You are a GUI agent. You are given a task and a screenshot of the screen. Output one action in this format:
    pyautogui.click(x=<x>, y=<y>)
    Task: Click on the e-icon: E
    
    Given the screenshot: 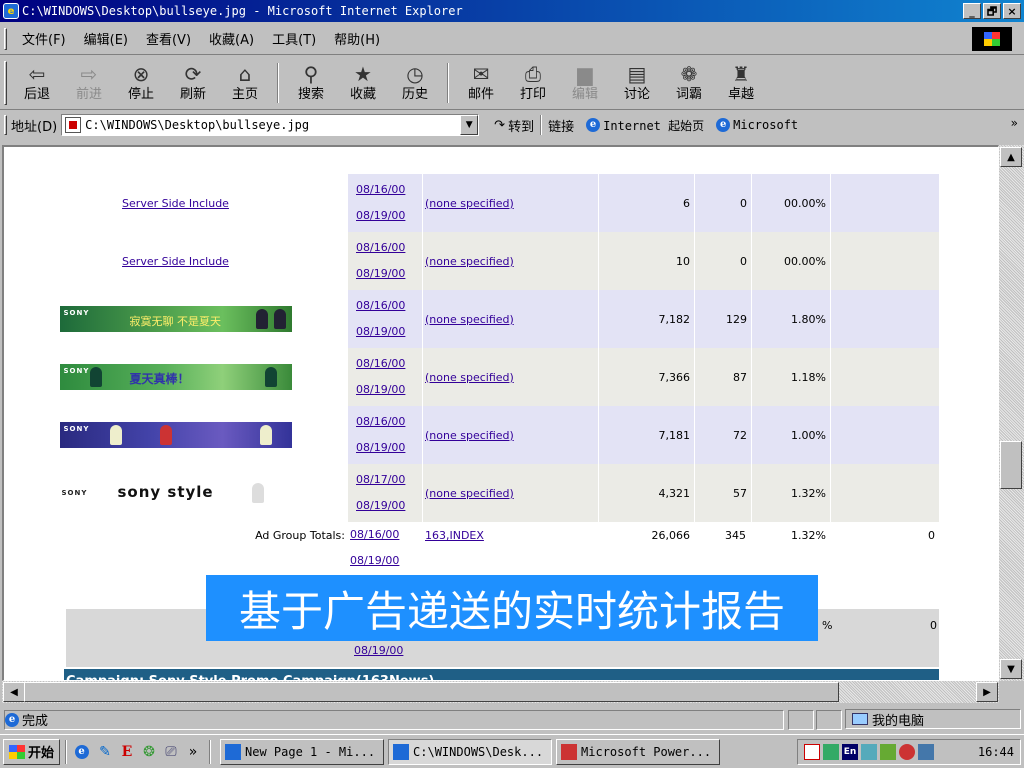 What is the action you would take?
    pyautogui.click(x=127, y=752)
    